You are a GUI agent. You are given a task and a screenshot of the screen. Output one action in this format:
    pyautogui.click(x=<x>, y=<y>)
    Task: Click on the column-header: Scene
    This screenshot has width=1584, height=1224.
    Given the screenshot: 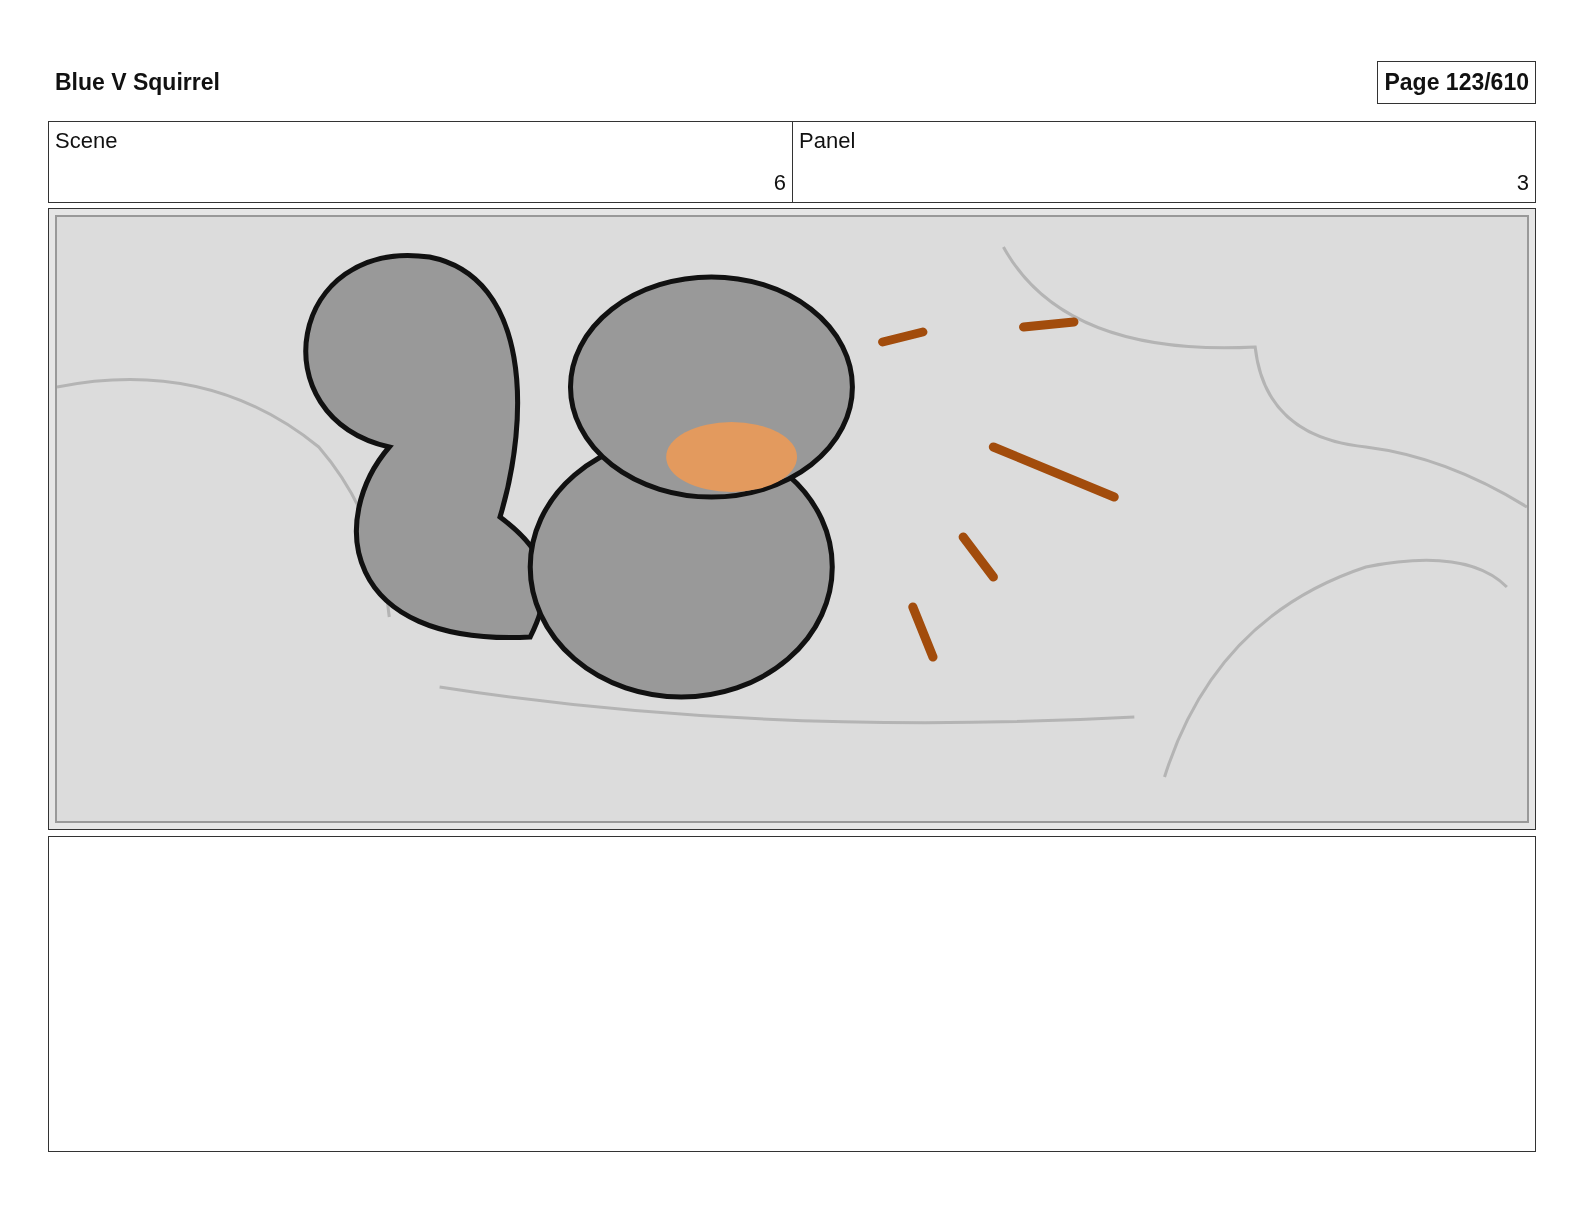 What is the action you would take?
    pyautogui.click(x=86, y=141)
    